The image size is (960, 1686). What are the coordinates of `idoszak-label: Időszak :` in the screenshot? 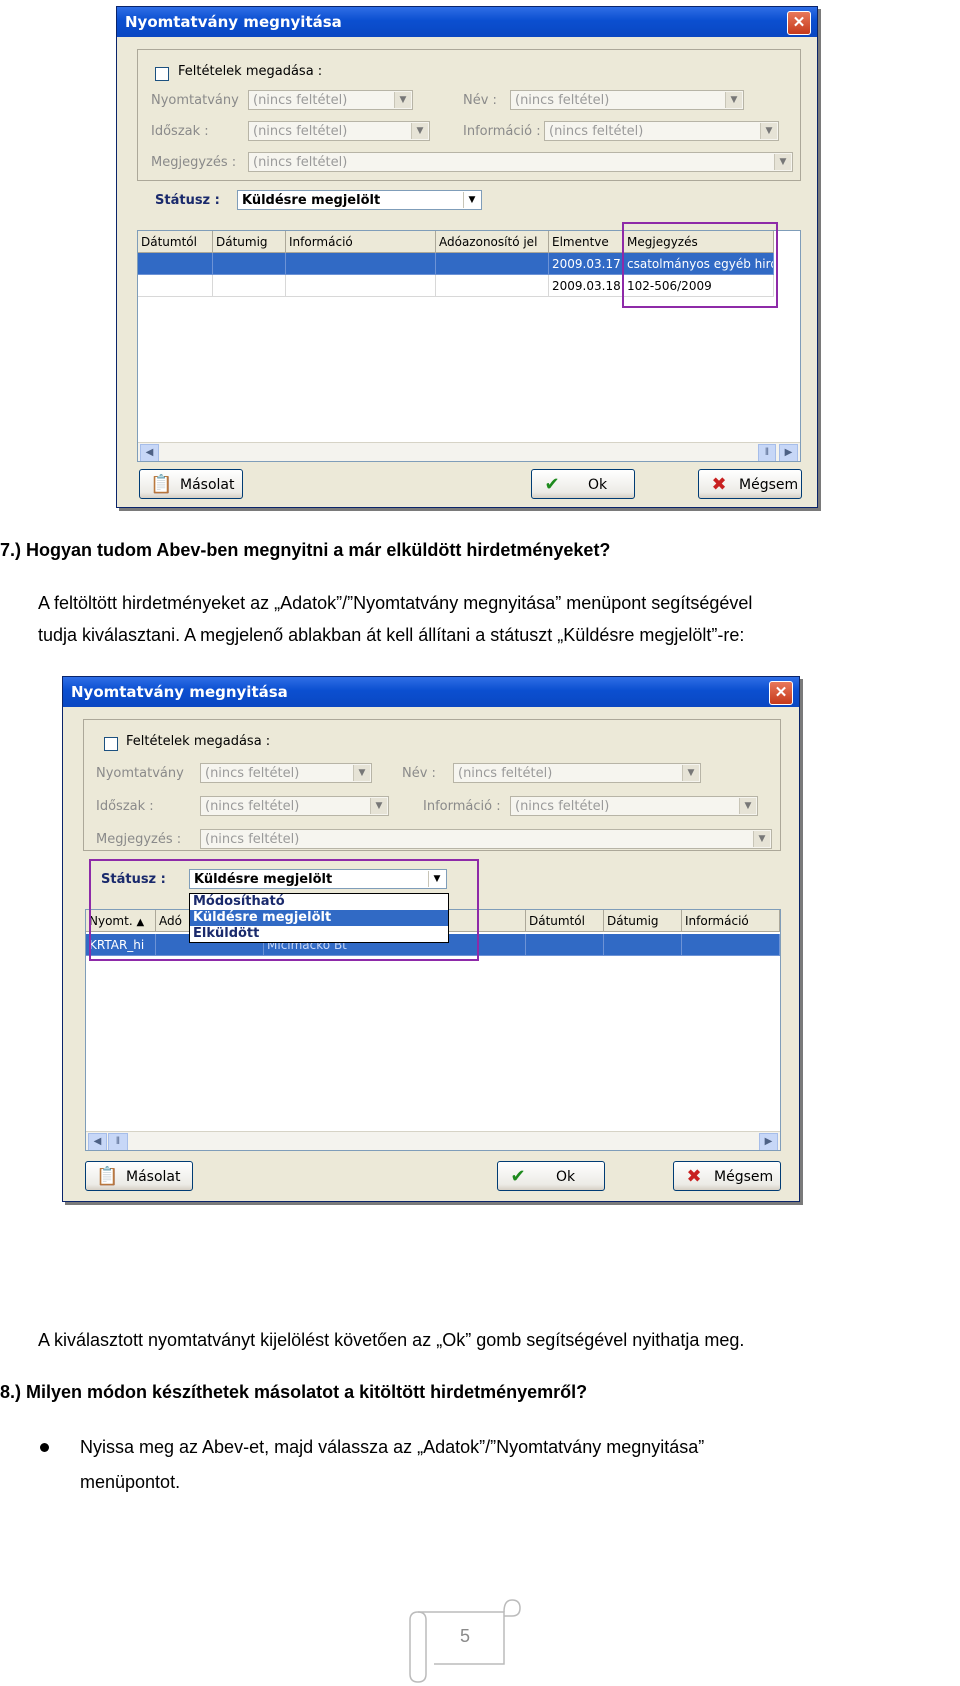 It's located at (180, 131).